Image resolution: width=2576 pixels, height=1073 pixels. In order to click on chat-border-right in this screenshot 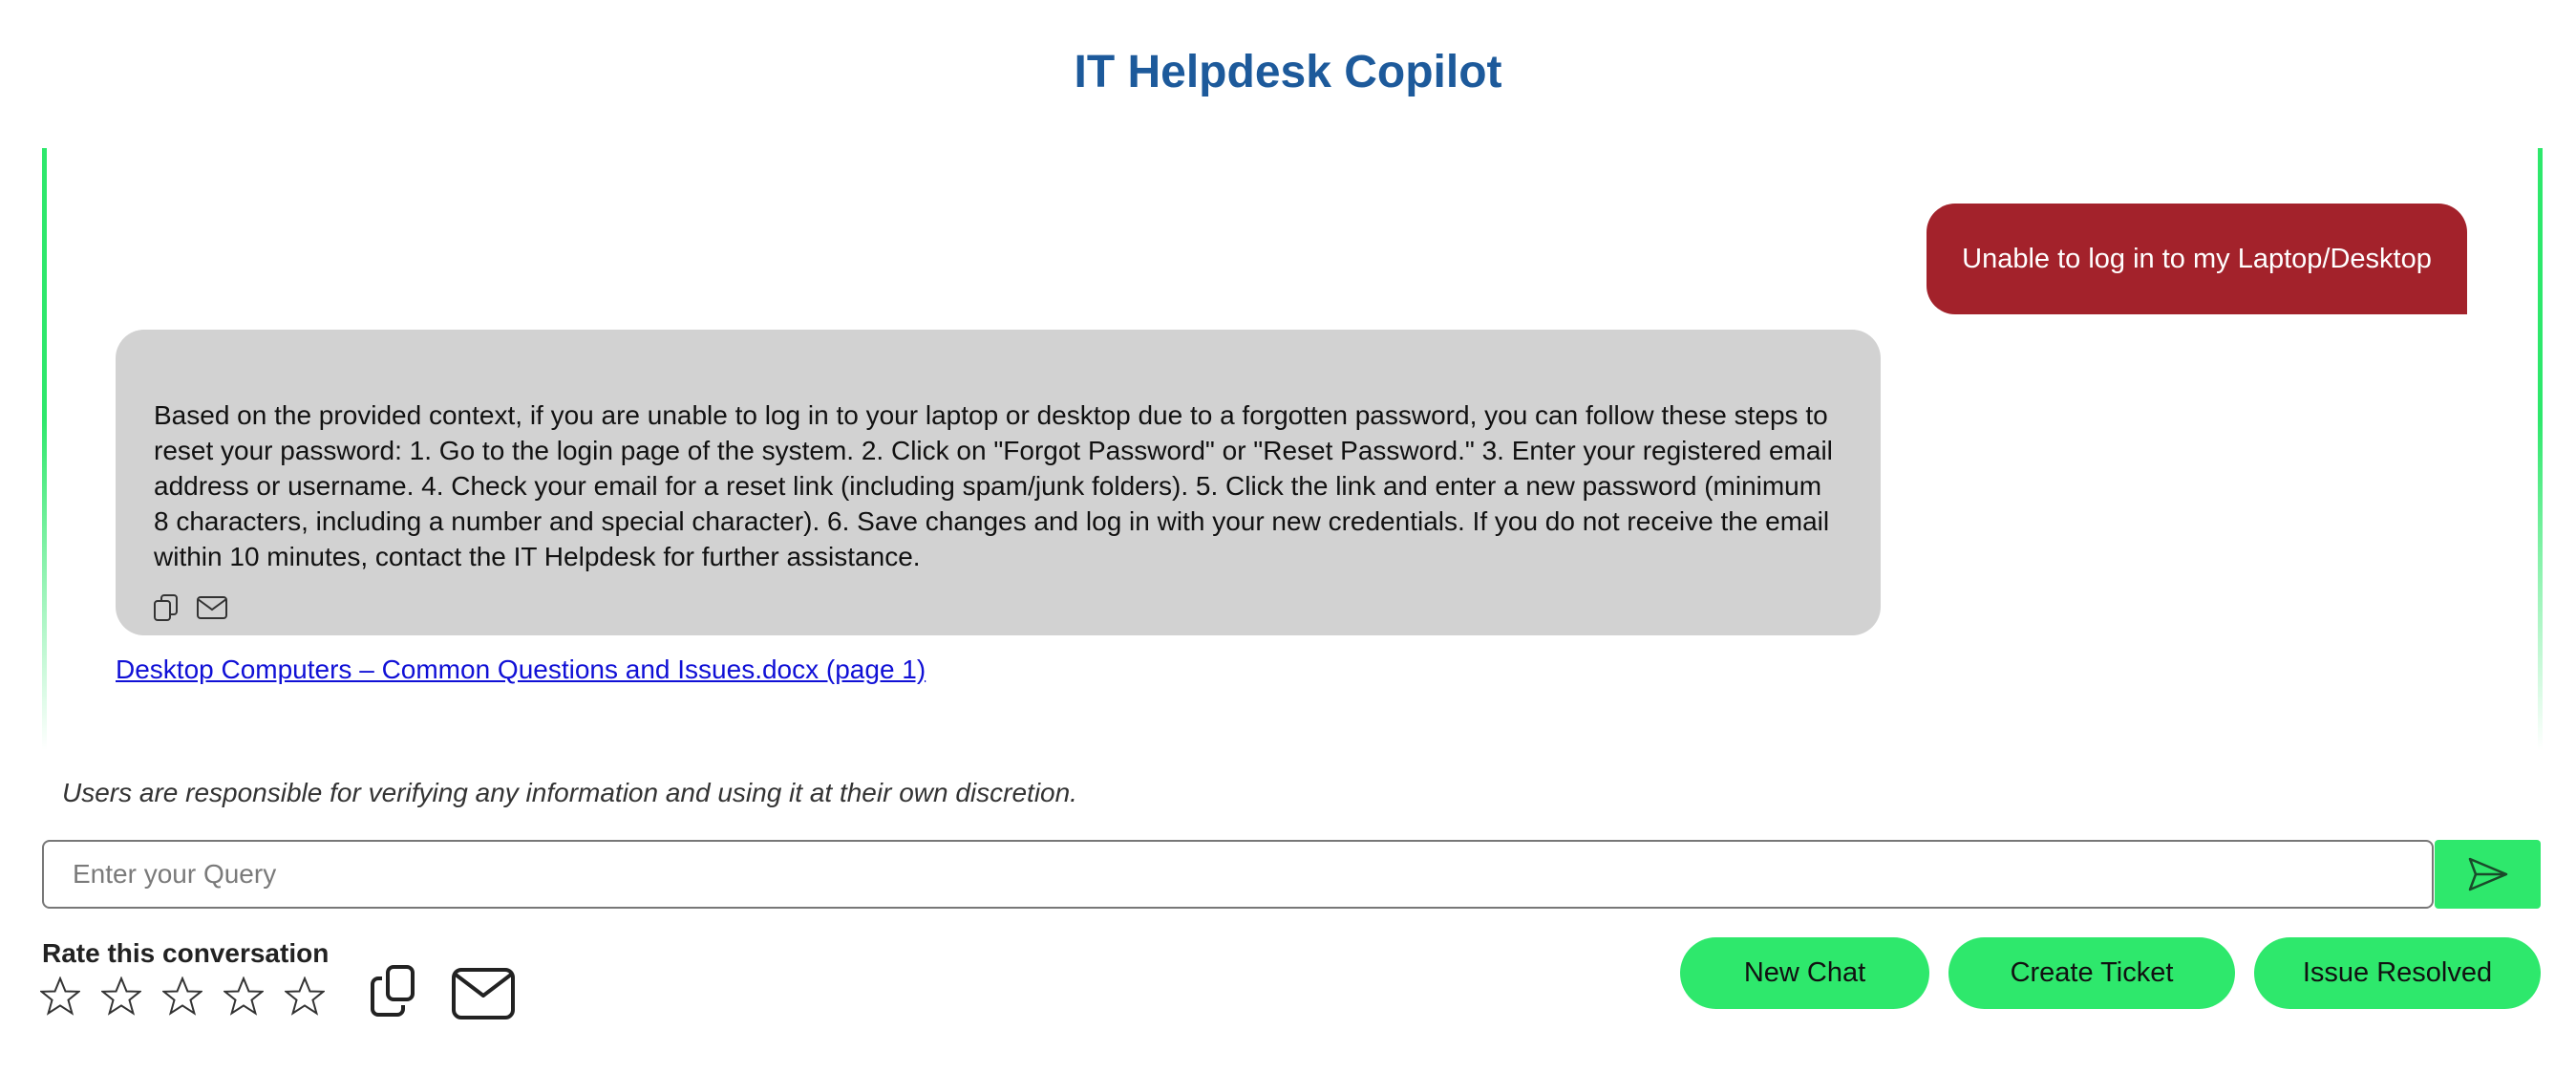, I will do `click(2540, 449)`.